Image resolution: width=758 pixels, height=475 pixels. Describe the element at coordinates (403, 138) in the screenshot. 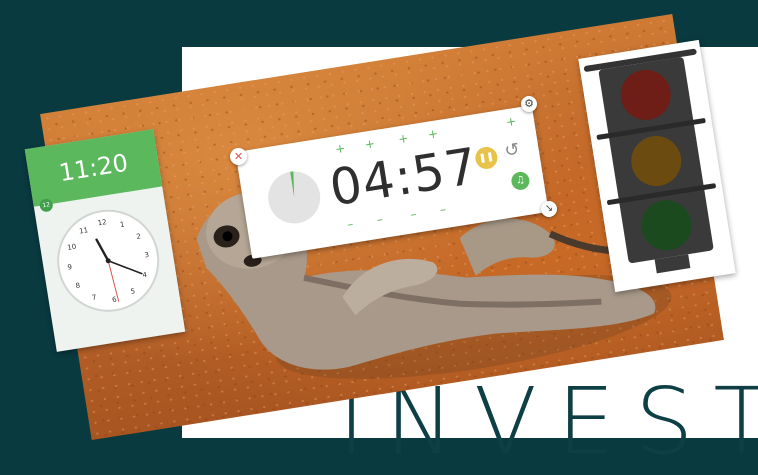

I see `increase-seconds-tens: +` at that location.